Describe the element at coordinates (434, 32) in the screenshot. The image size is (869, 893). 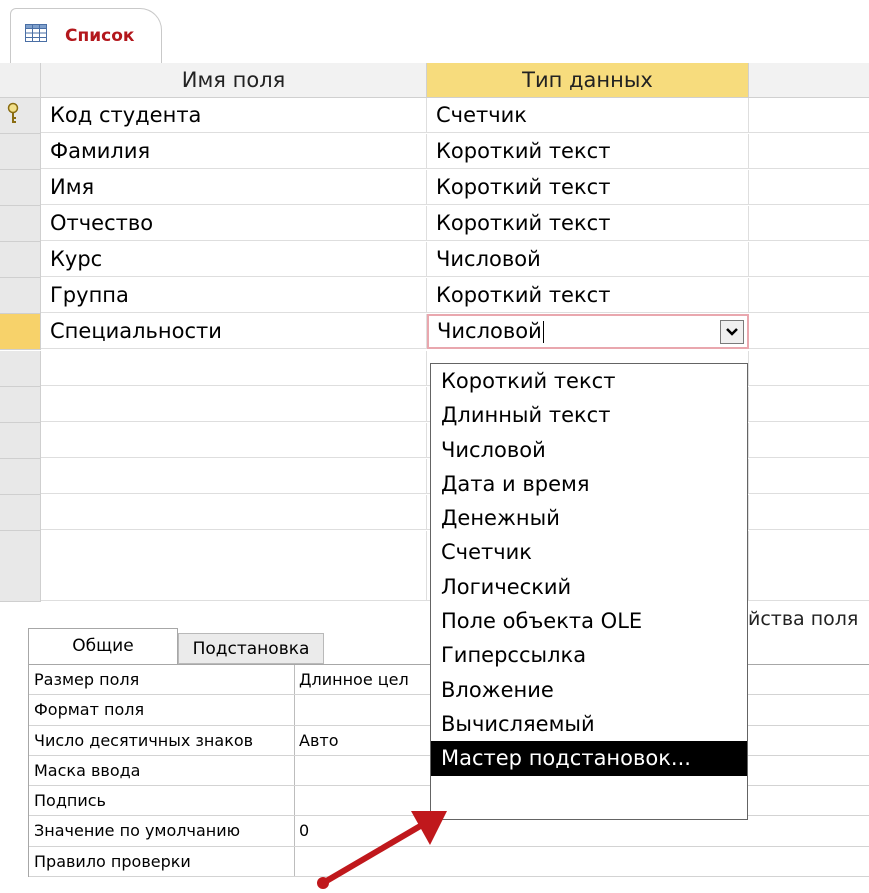
I see `object-tab-strip: Список` at that location.